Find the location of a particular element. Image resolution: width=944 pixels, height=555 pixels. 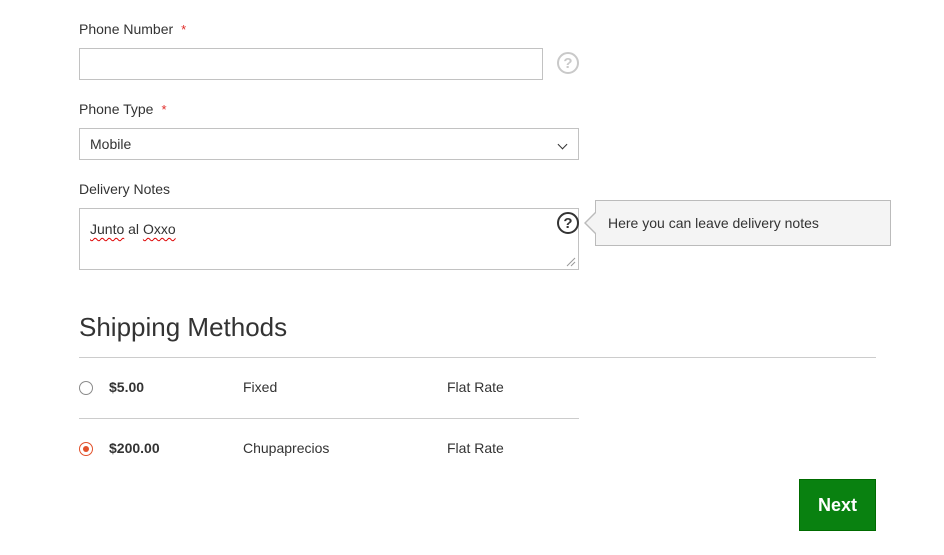

delivery-notes-help-icon: ? is located at coordinates (568, 223).